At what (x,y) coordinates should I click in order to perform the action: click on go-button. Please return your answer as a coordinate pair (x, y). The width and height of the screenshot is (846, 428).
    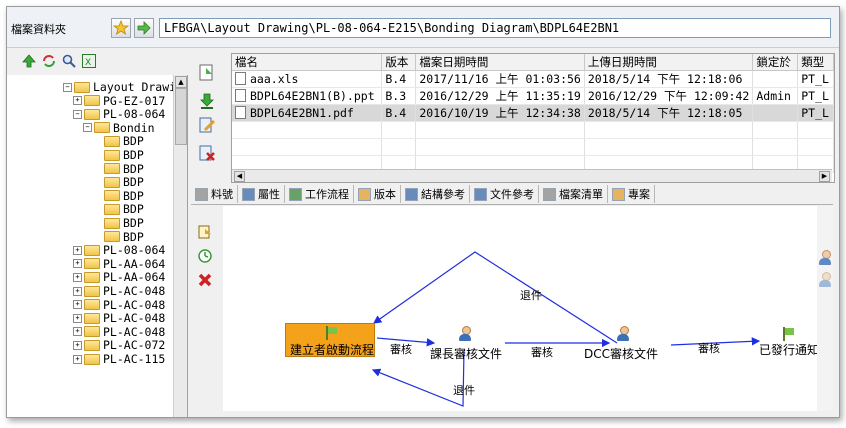
    Looking at the image, I should click on (144, 28).